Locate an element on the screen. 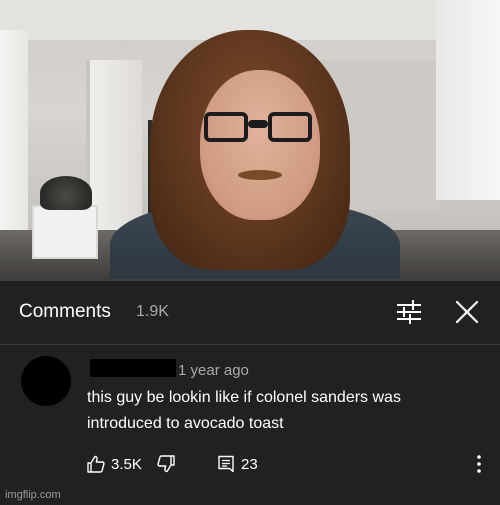 Image resolution: width=500 pixels, height=505 pixels. video-frame-glasses is located at coordinates (260, 130).